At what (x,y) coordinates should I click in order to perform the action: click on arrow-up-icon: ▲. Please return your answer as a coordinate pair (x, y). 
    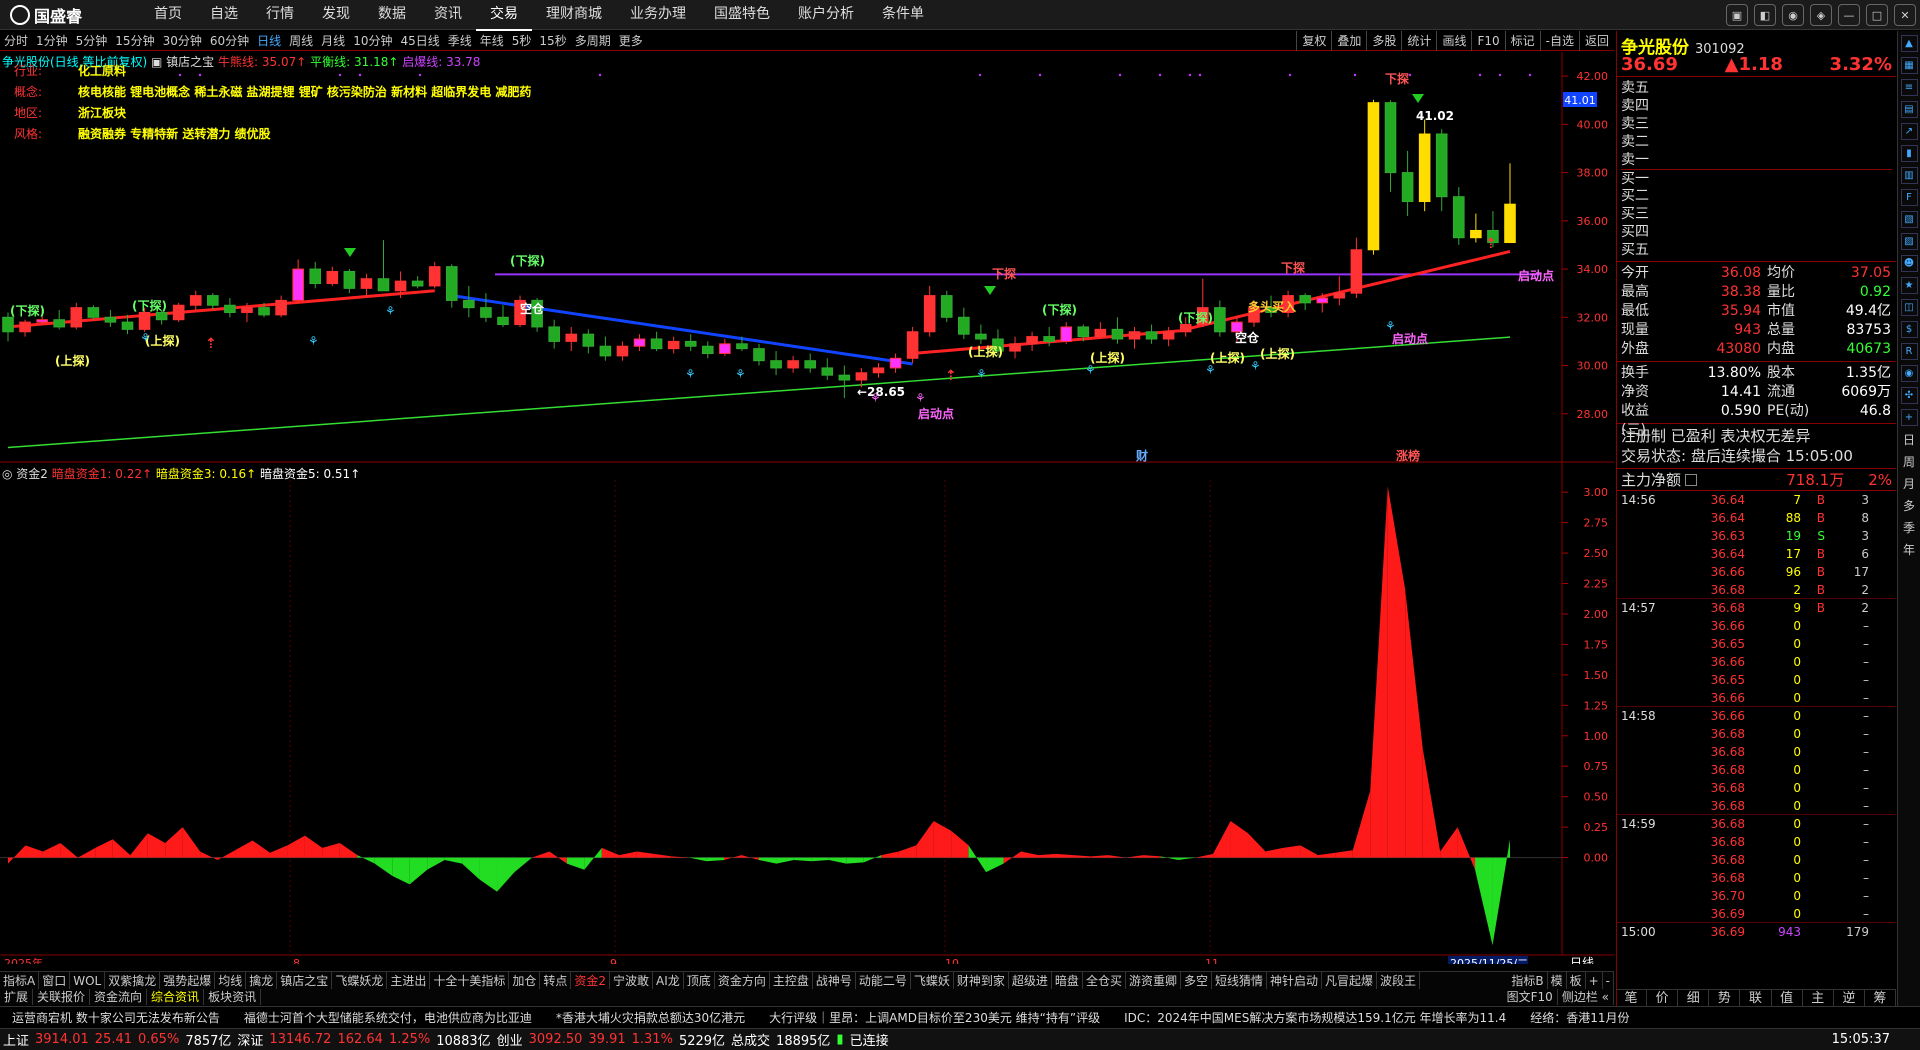
    Looking at the image, I should click on (1909, 43).